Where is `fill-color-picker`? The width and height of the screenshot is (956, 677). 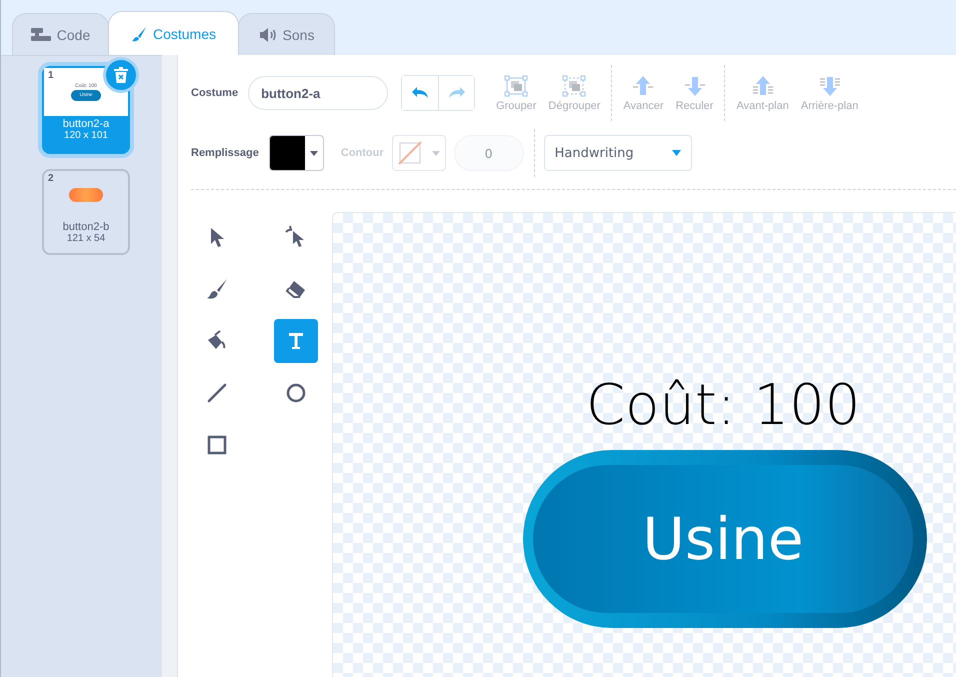
fill-color-picker is located at coordinates (296, 153).